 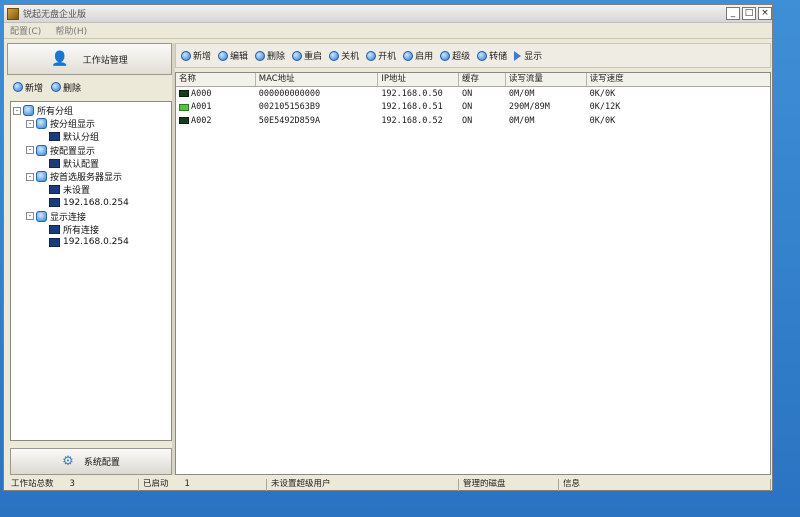 I want to click on toolbar-button: 关机, so click(x=344, y=55).